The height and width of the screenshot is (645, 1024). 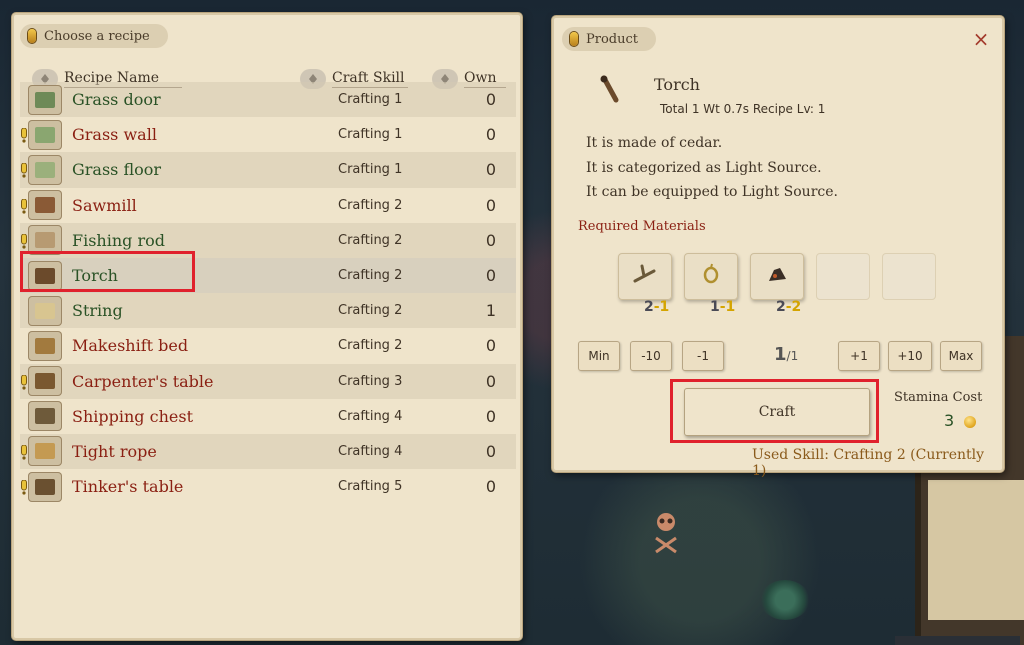 I want to click on material-slot-wood, so click(x=645, y=276).